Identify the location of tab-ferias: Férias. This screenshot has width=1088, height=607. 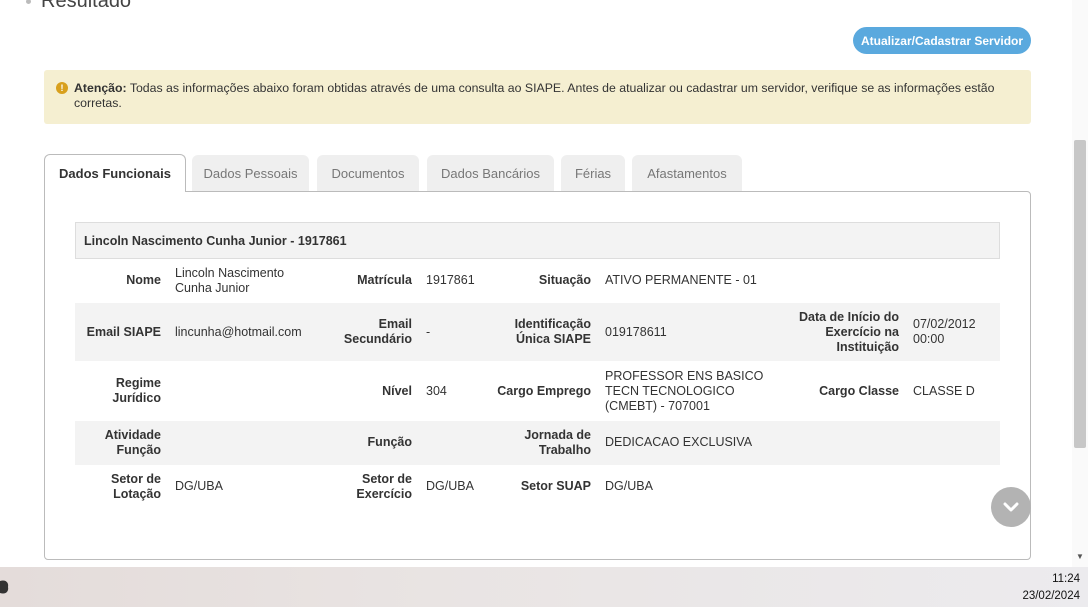
(593, 173).